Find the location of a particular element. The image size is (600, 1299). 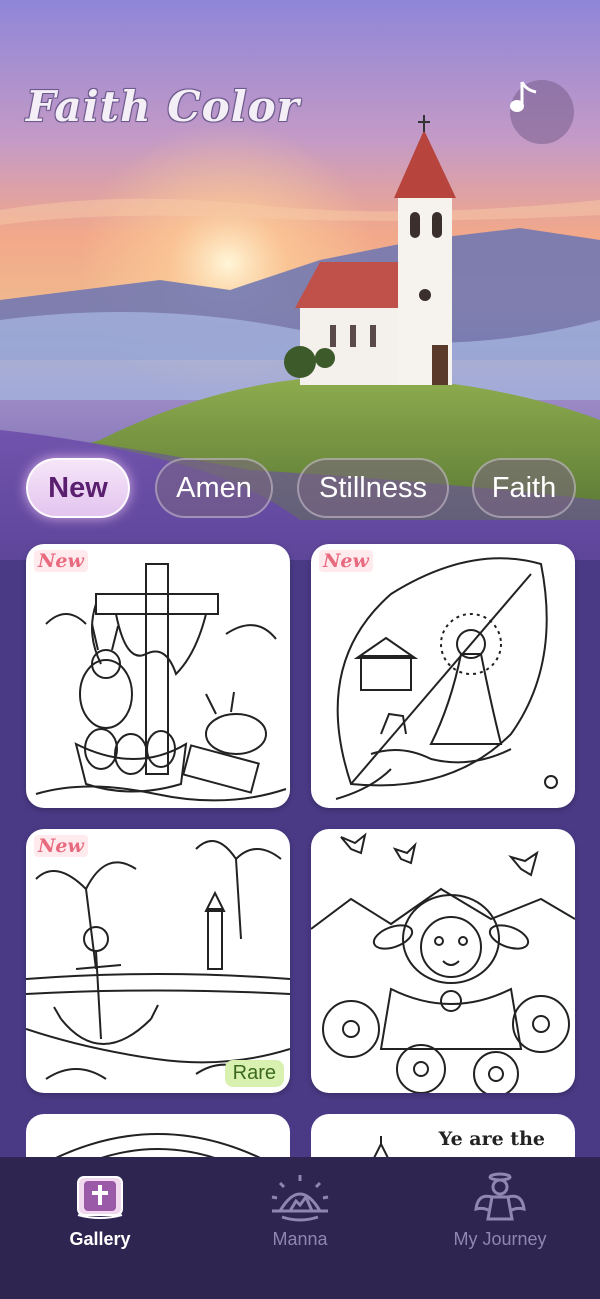

lamb-daisies-artwork is located at coordinates (443, 962).